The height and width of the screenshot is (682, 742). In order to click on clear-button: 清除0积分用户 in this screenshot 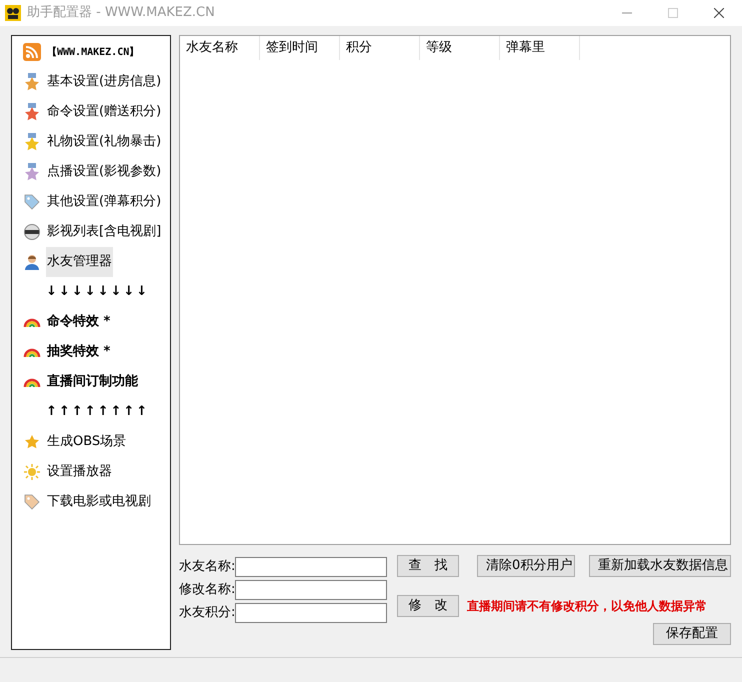, I will do `click(526, 566)`.